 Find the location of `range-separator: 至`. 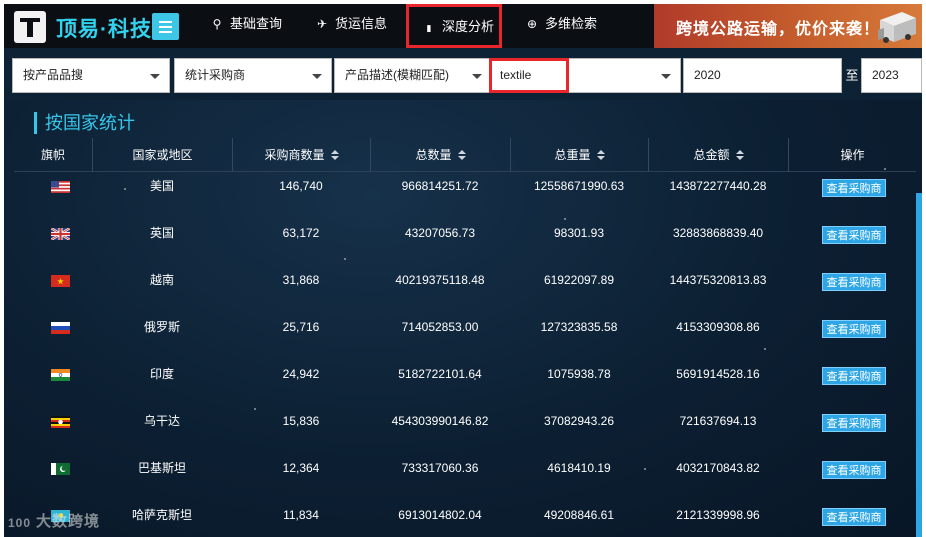

range-separator: 至 is located at coordinates (852, 75).